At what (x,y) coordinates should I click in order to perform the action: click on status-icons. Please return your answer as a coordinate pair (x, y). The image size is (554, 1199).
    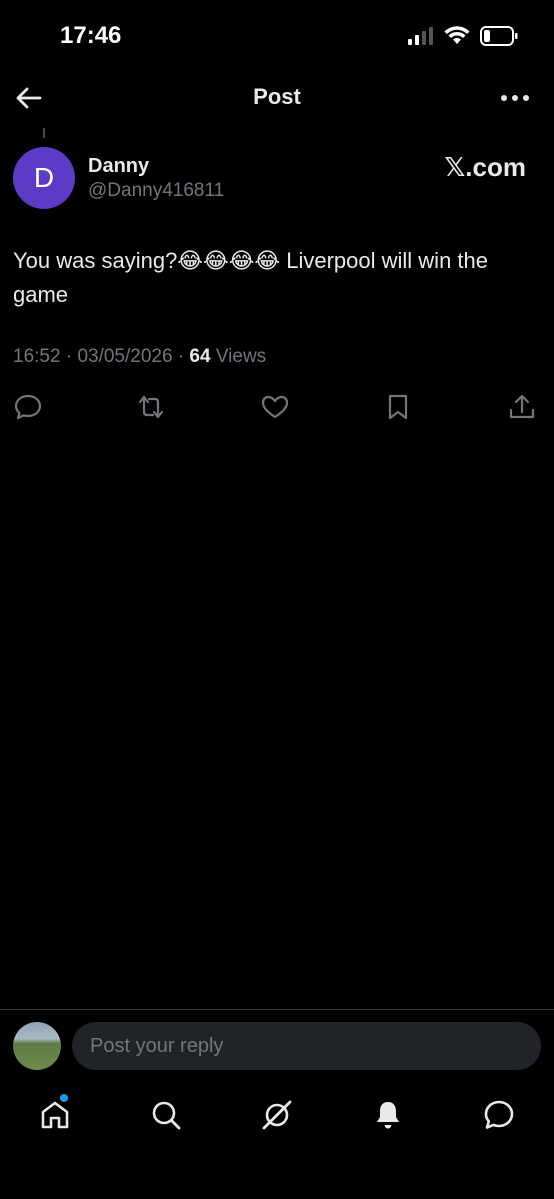
    Looking at the image, I should click on (463, 36).